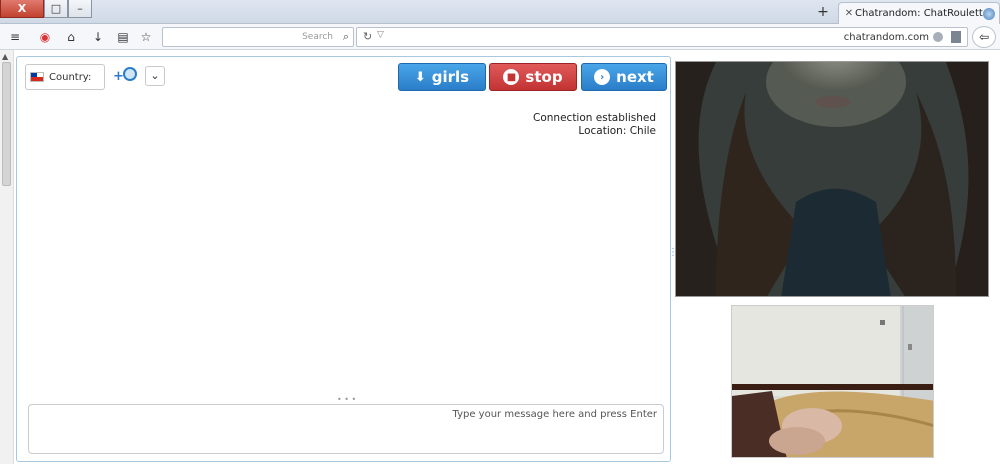  Describe the element at coordinates (420, 77) in the screenshot. I see `download-arrow-icon: ⬇` at that location.